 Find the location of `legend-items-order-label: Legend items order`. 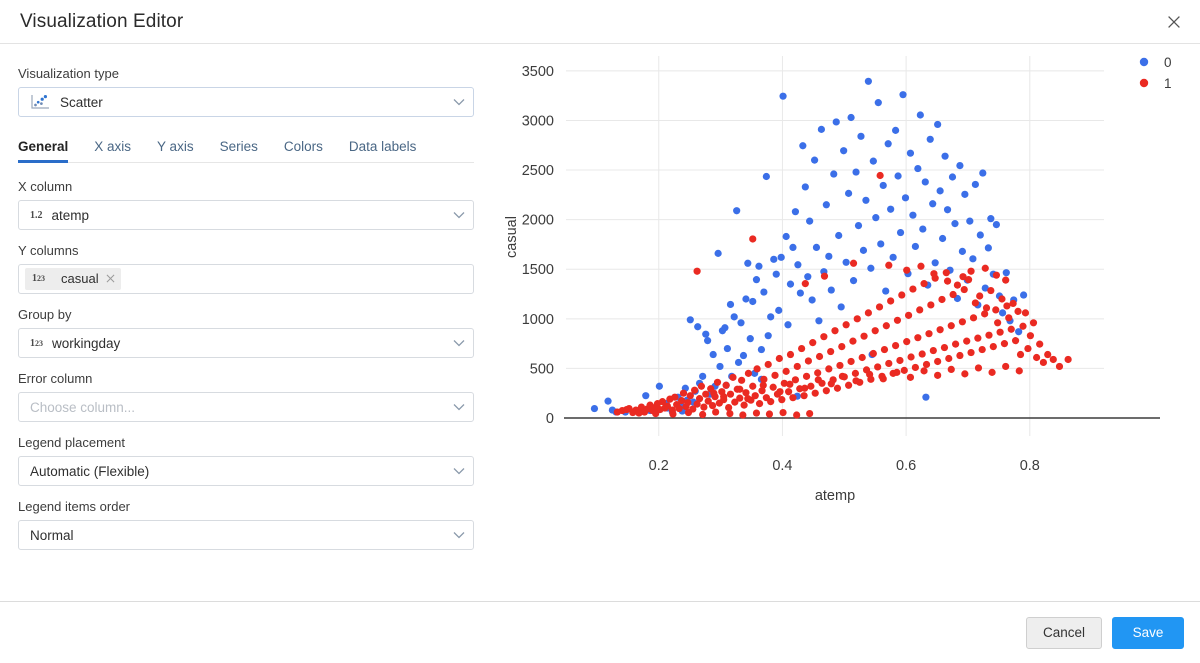

legend-items-order-label: Legend items order is located at coordinates (74, 506).